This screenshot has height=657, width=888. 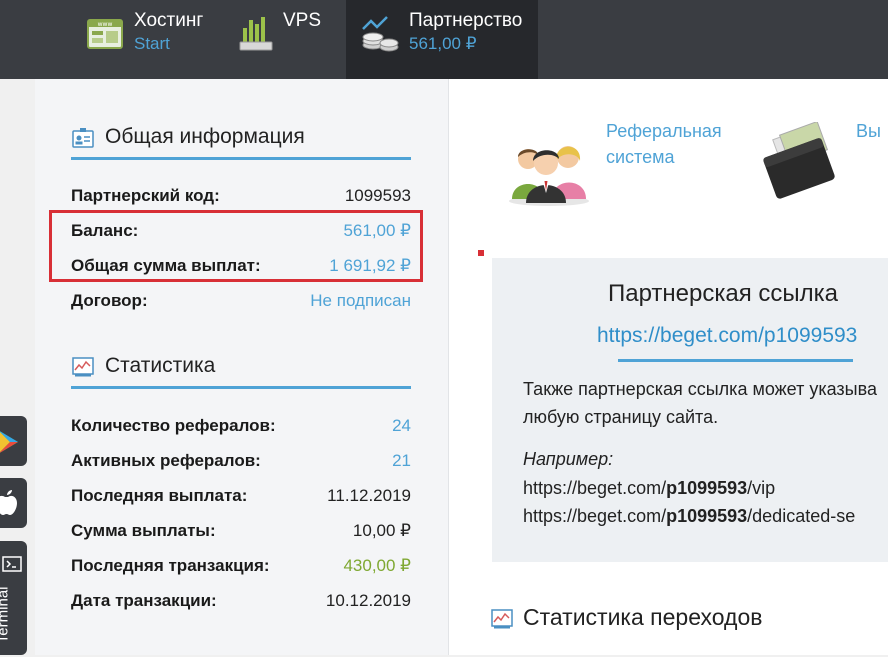 I want to click on statistics-header: Статистика, so click(x=241, y=370).